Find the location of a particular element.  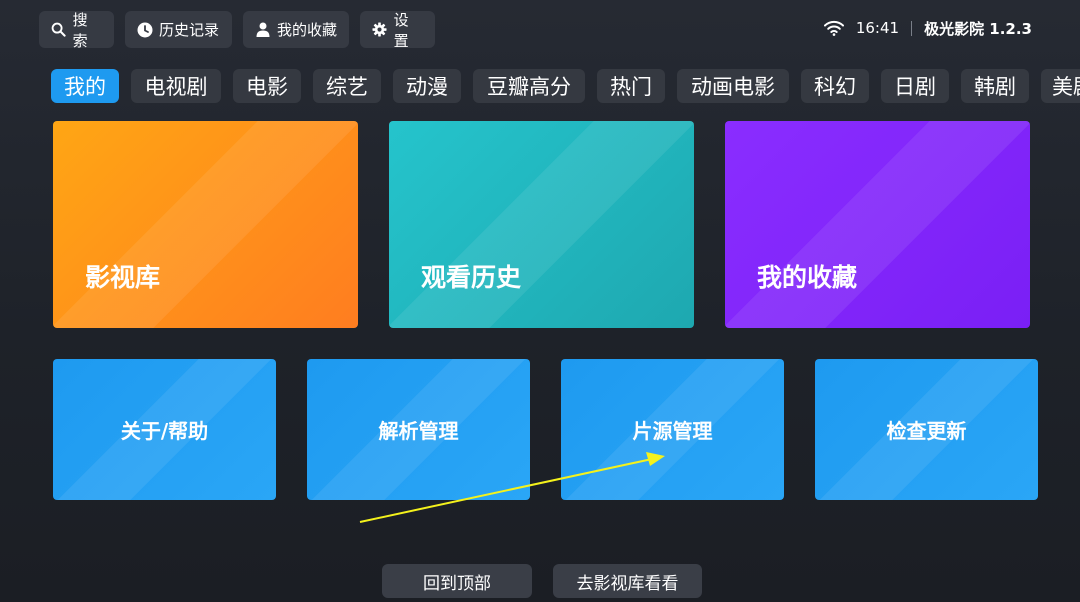

search-icon is located at coordinates (59, 30).